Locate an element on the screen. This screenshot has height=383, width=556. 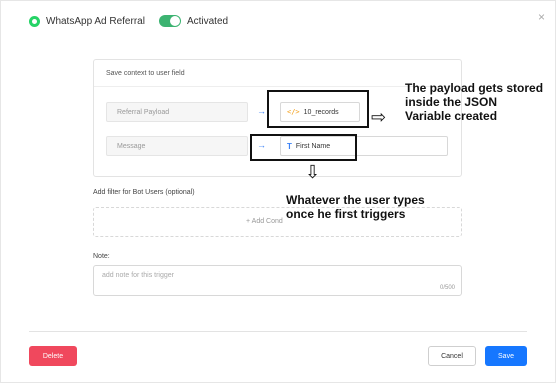
add-condition-button: + Add Cond is located at coordinates (264, 221).